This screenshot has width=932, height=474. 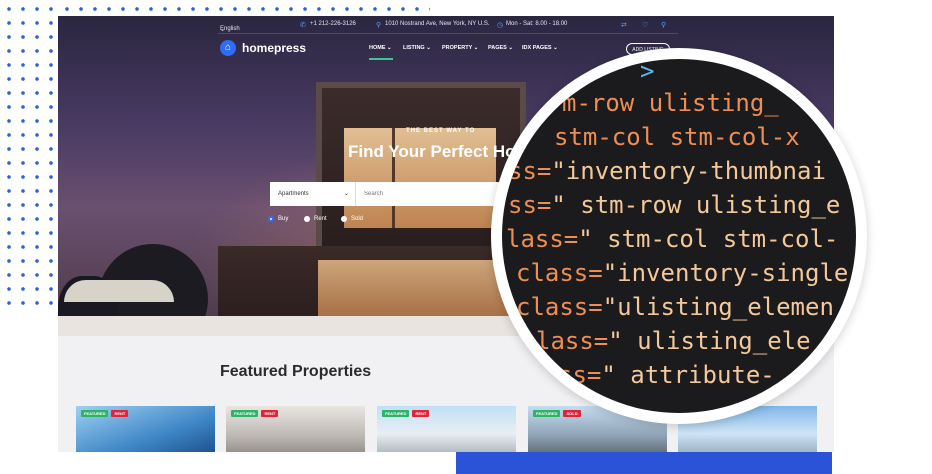 I want to click on nav-active-underline, so click(x=381, y=59).